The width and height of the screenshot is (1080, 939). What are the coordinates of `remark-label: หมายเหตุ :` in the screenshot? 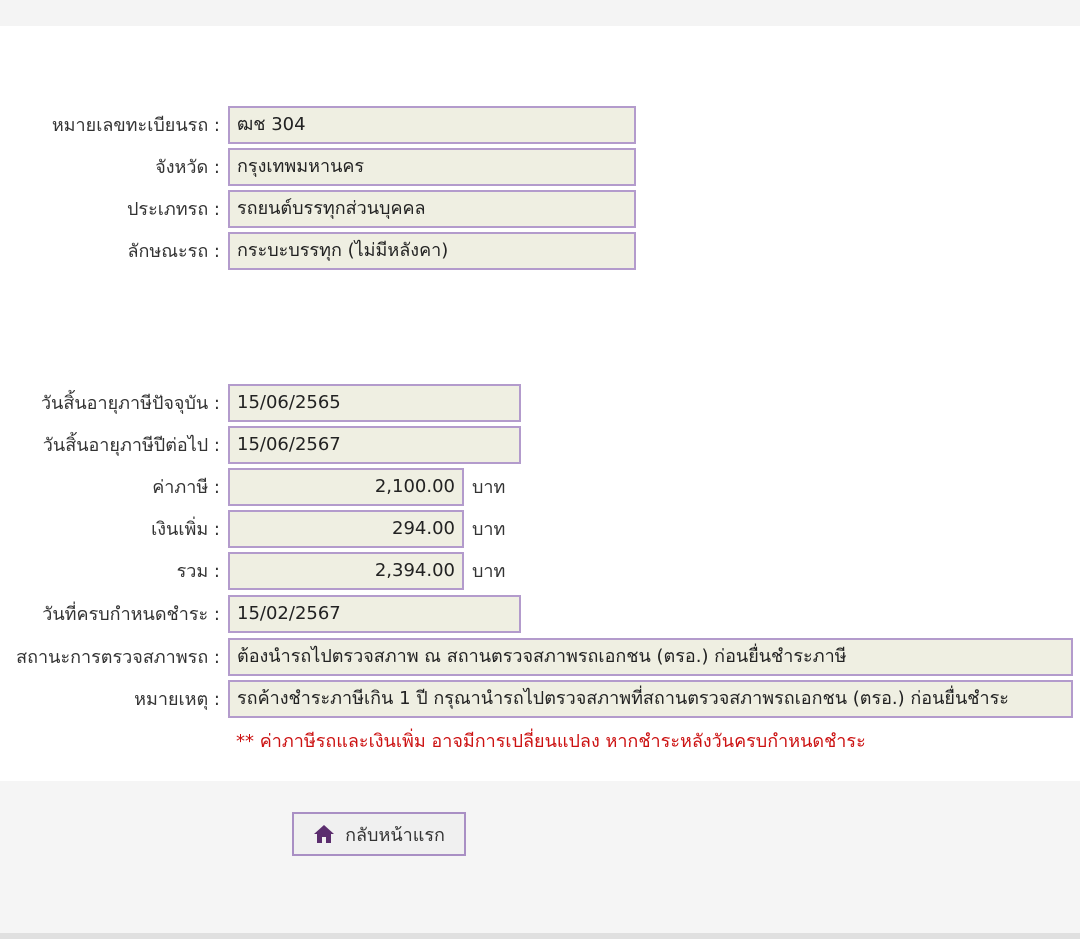 It's located at (177, 699).